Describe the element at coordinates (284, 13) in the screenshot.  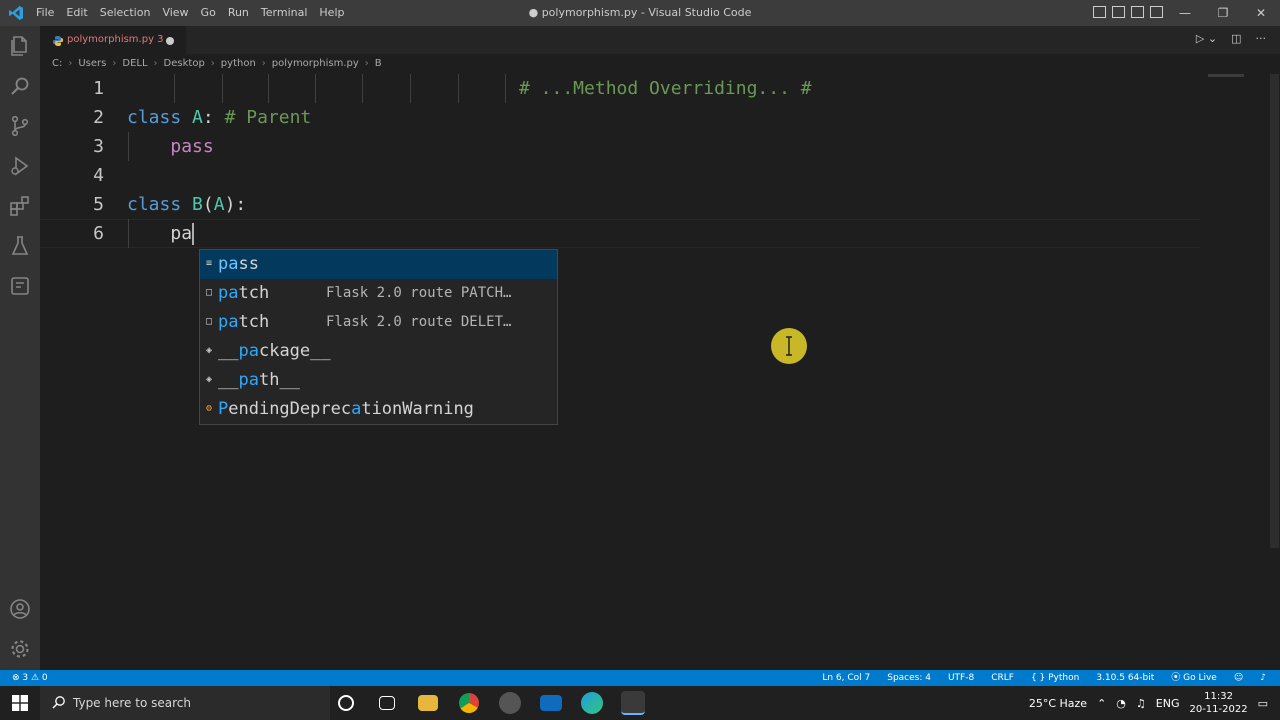
I see `menu-terminal: Terminal` at that location.